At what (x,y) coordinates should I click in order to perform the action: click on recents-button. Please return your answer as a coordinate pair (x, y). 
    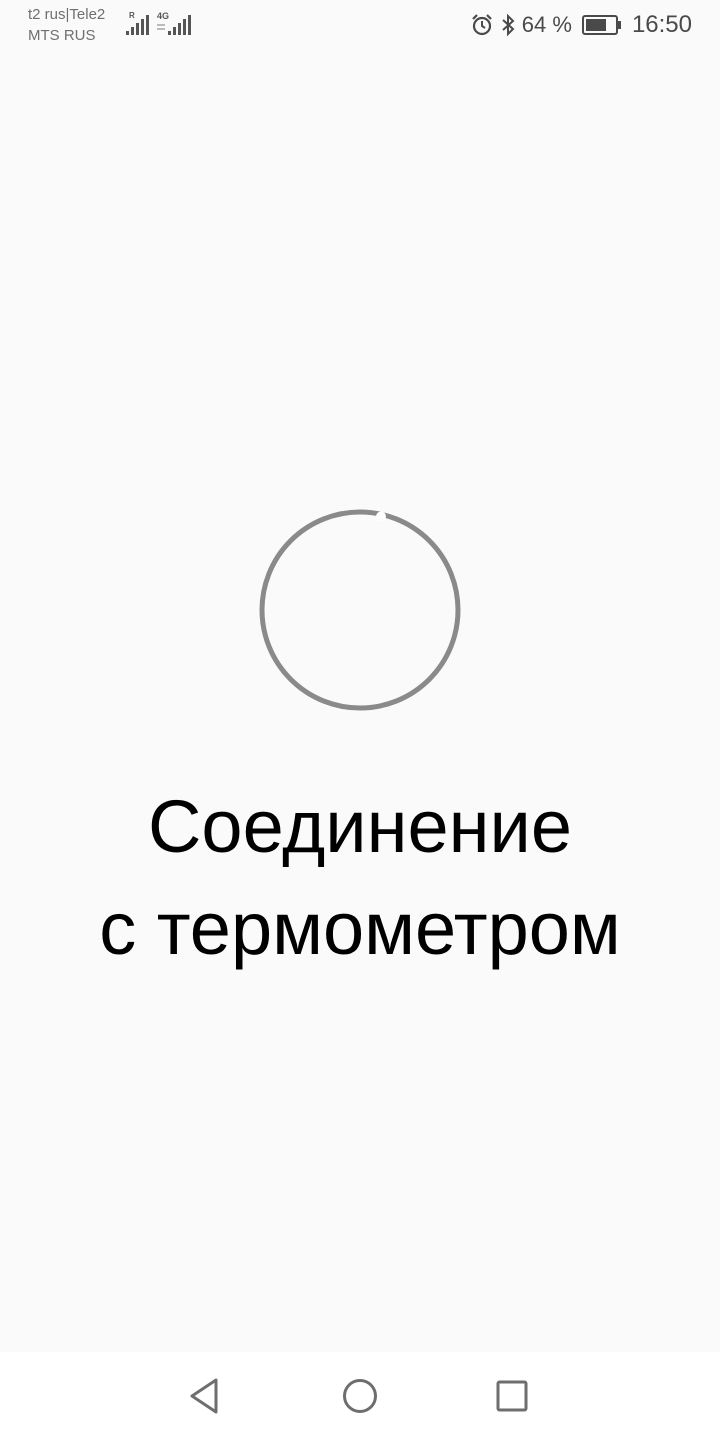
    Looking at the image, I should click on (512, 1396).